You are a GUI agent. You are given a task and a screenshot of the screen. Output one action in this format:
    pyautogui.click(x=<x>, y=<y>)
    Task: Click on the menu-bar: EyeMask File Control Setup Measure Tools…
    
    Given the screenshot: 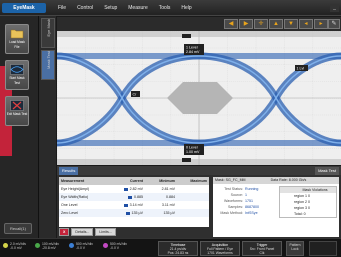 What is the action you would take?
    pyautogui.click(x=170, y=8)
    